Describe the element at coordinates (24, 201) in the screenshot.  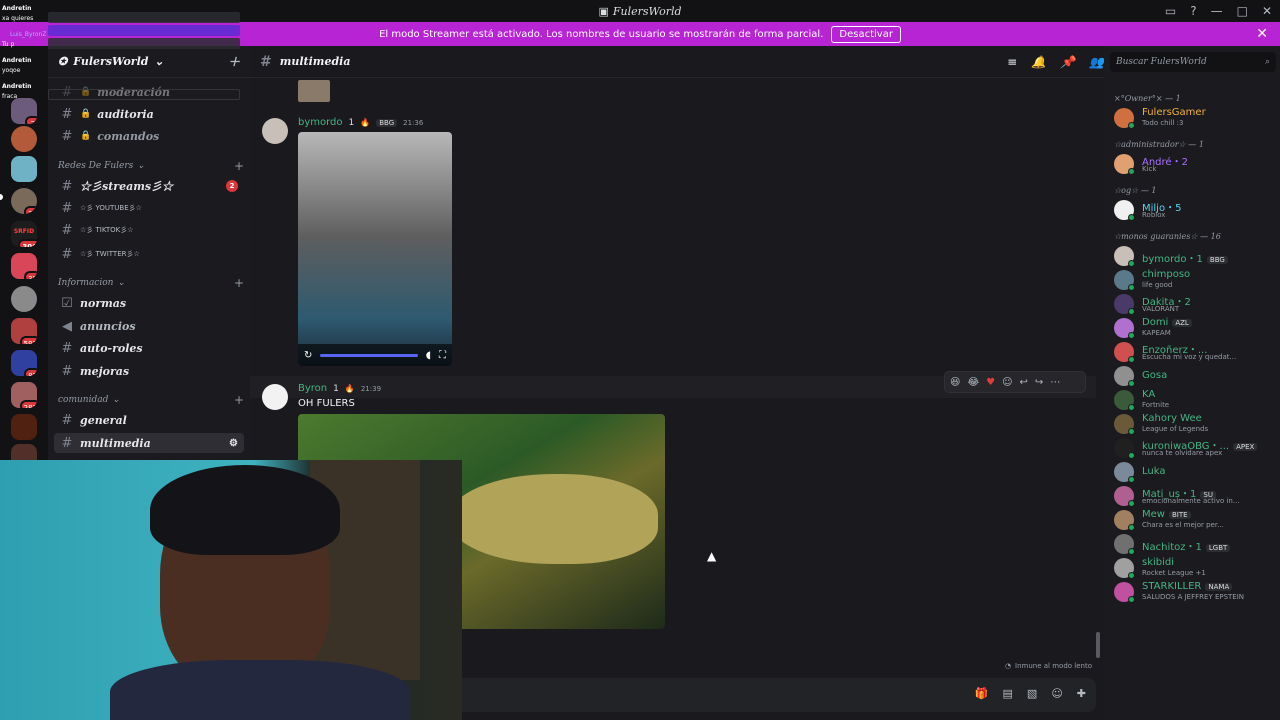
I see `server-icon: 33` at that location.